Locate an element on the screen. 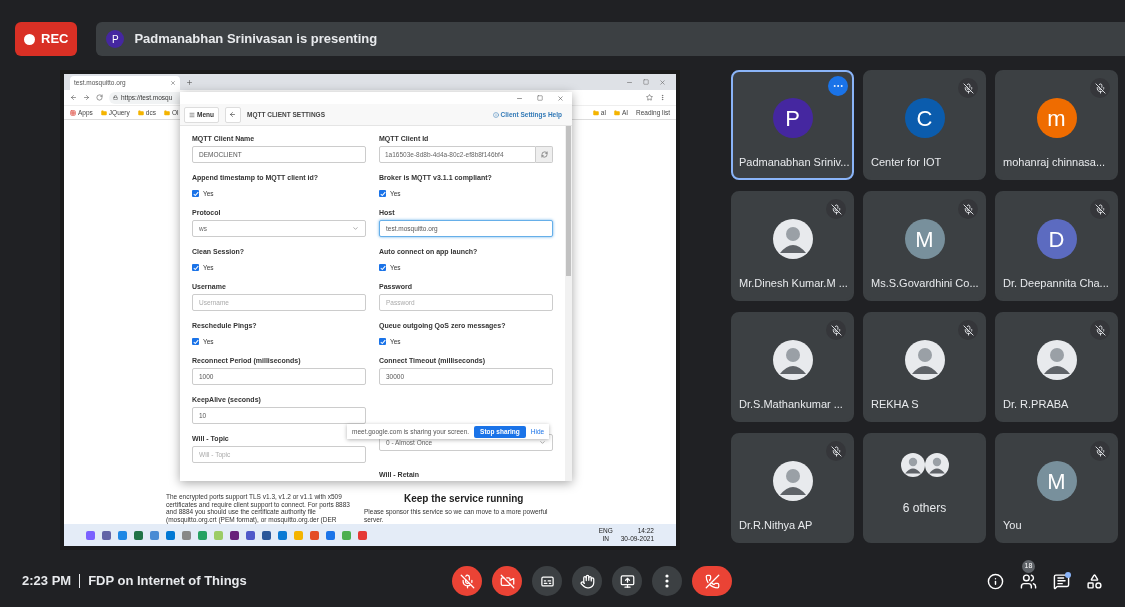 The height and width of the screenshot is (607, 1125). present-button is located at coordinates (627, 581).